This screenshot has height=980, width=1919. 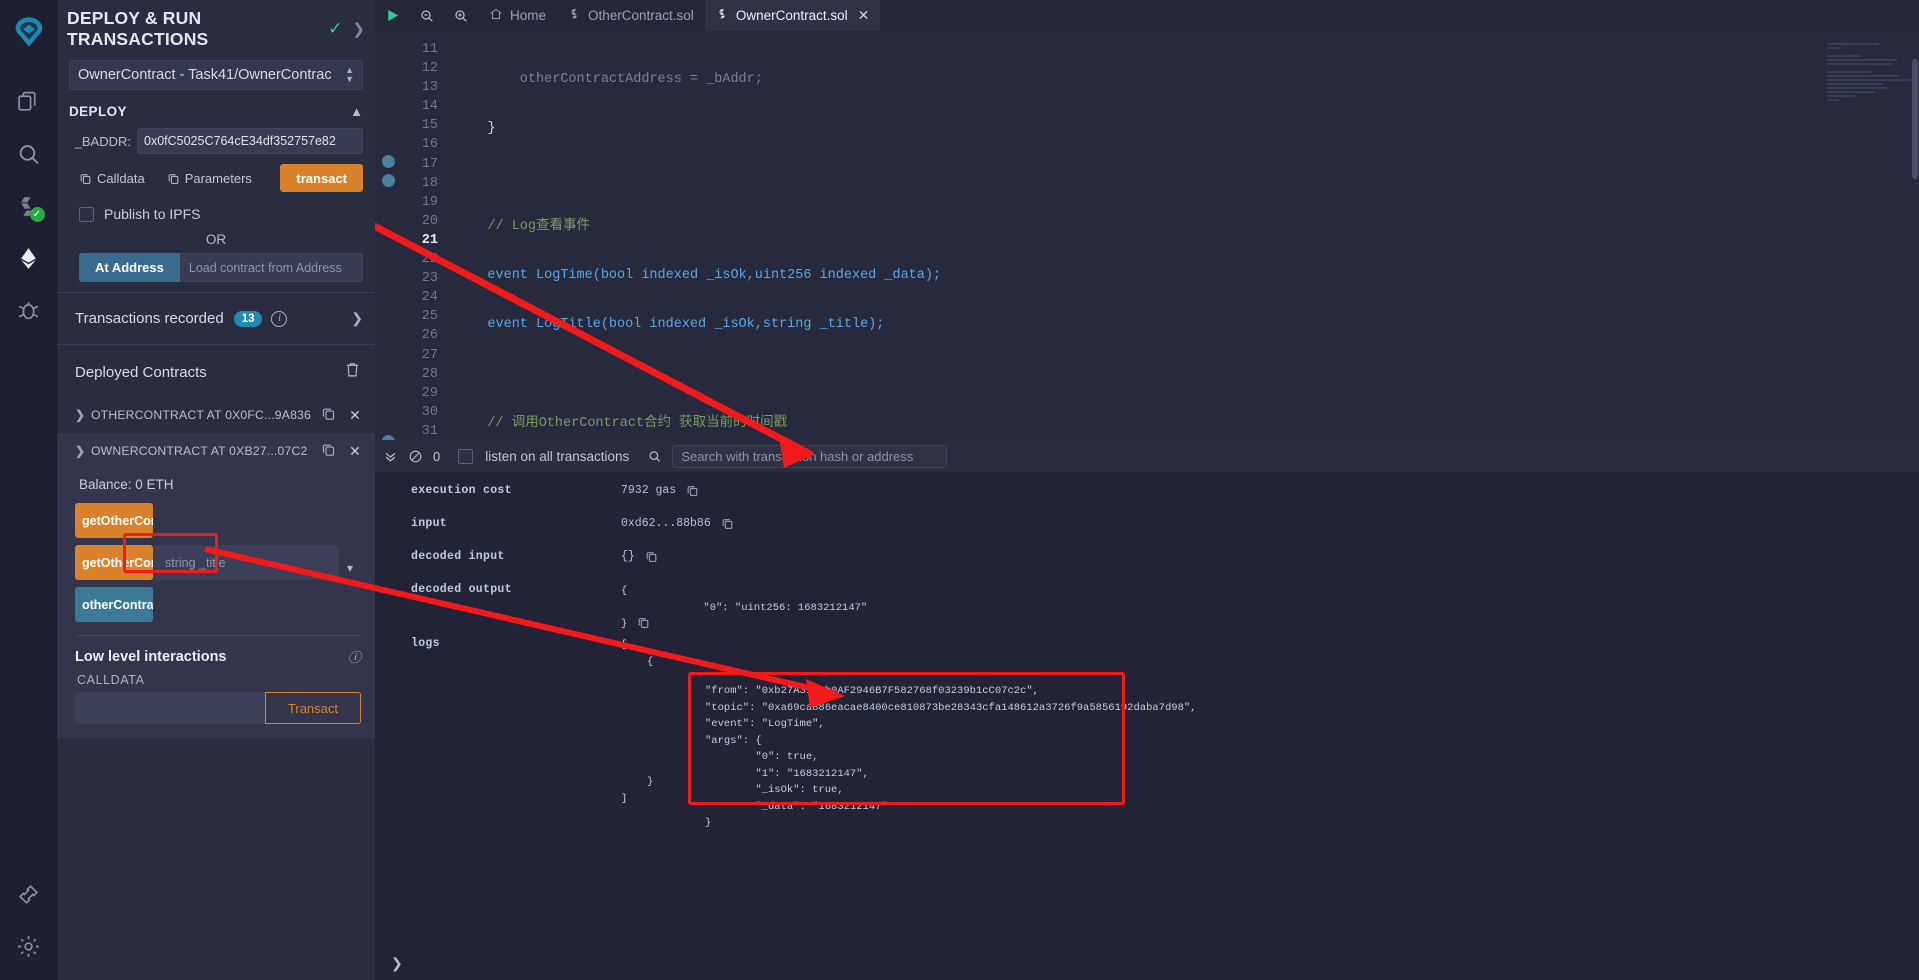 I want to click on file-explorer-icon, so click(x=29, y=102).